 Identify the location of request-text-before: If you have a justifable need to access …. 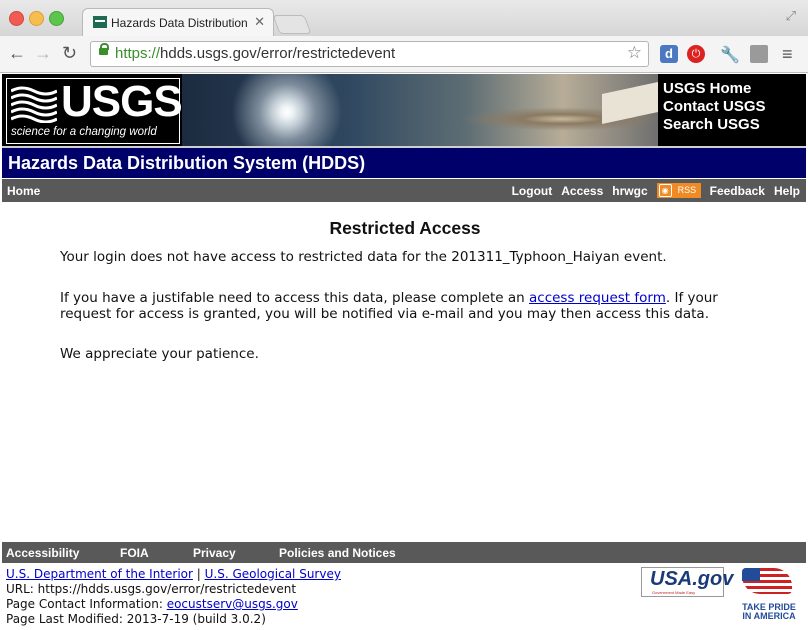
(294, 298).